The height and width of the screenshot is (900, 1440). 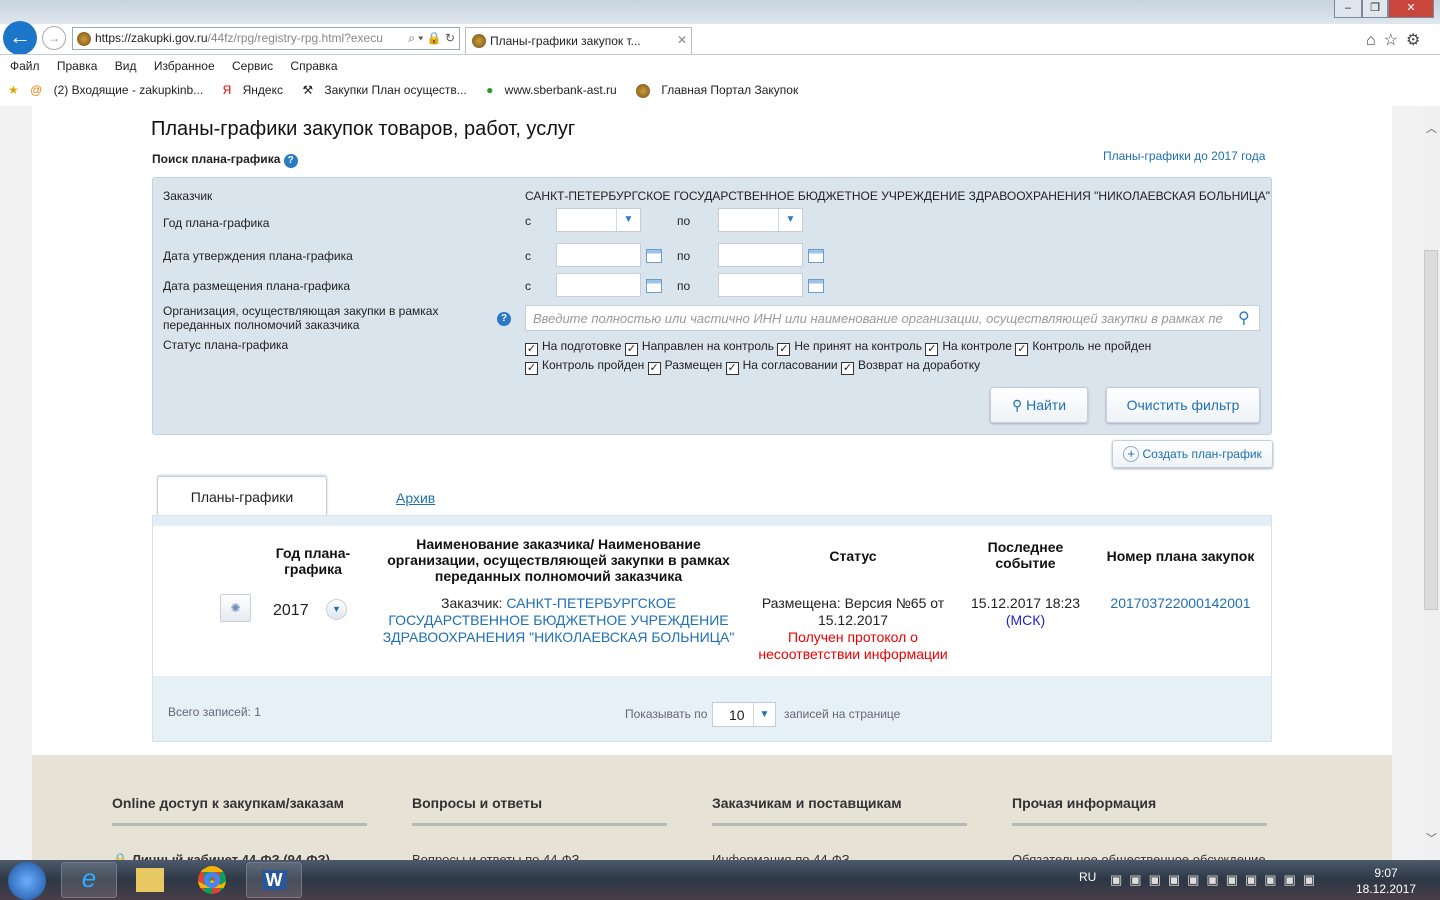 I want to click on fav-label: www.sberbank-ast.ru, so click(x=560, y=90).